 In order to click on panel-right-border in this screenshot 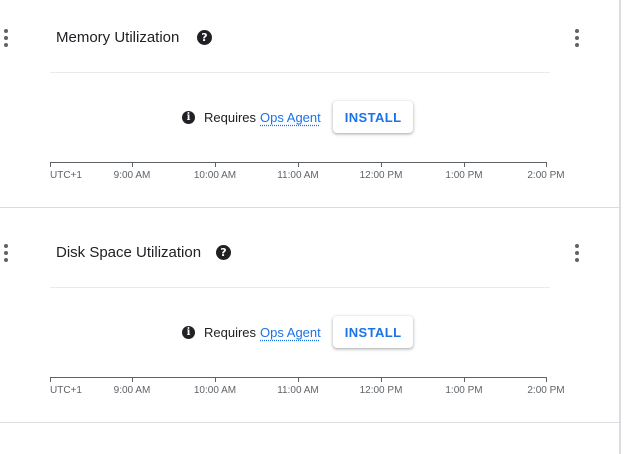, I will do `click(620, 227)`.